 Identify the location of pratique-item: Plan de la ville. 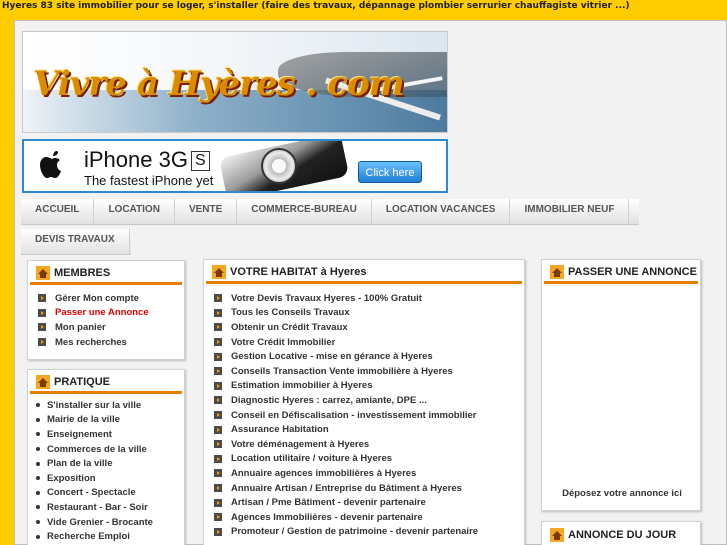
(110, 463).